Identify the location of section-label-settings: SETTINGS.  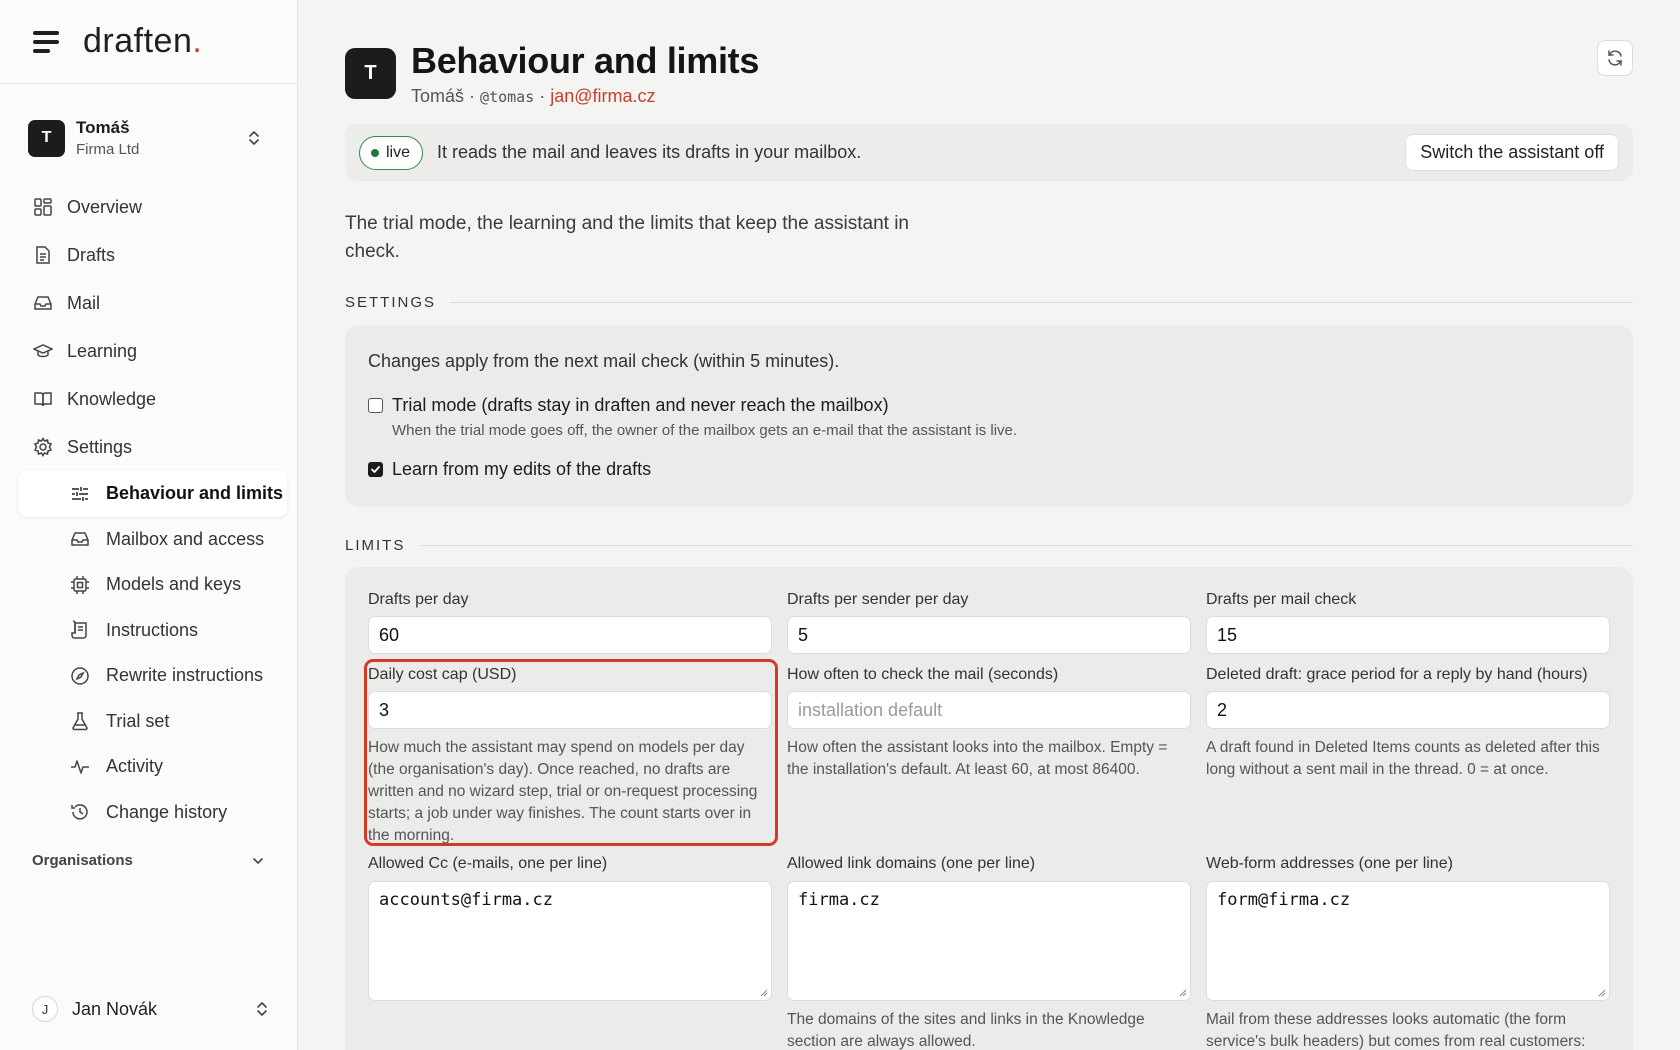
(989, 302).